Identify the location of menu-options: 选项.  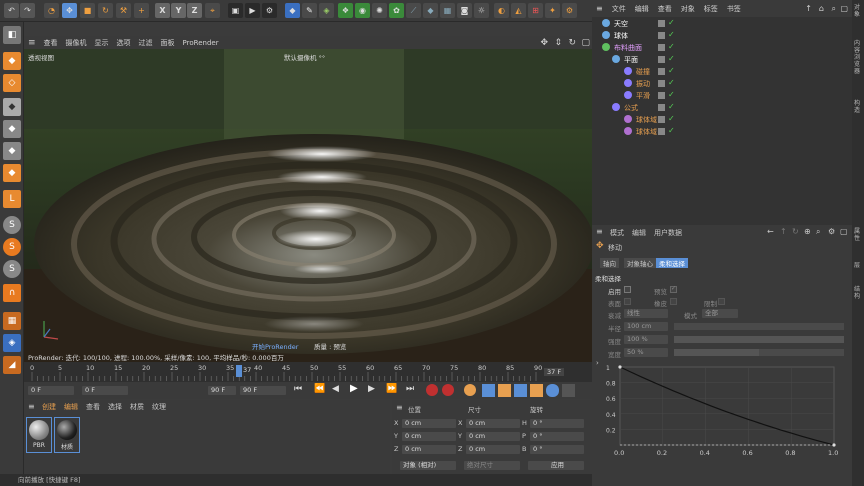
(124, 43).